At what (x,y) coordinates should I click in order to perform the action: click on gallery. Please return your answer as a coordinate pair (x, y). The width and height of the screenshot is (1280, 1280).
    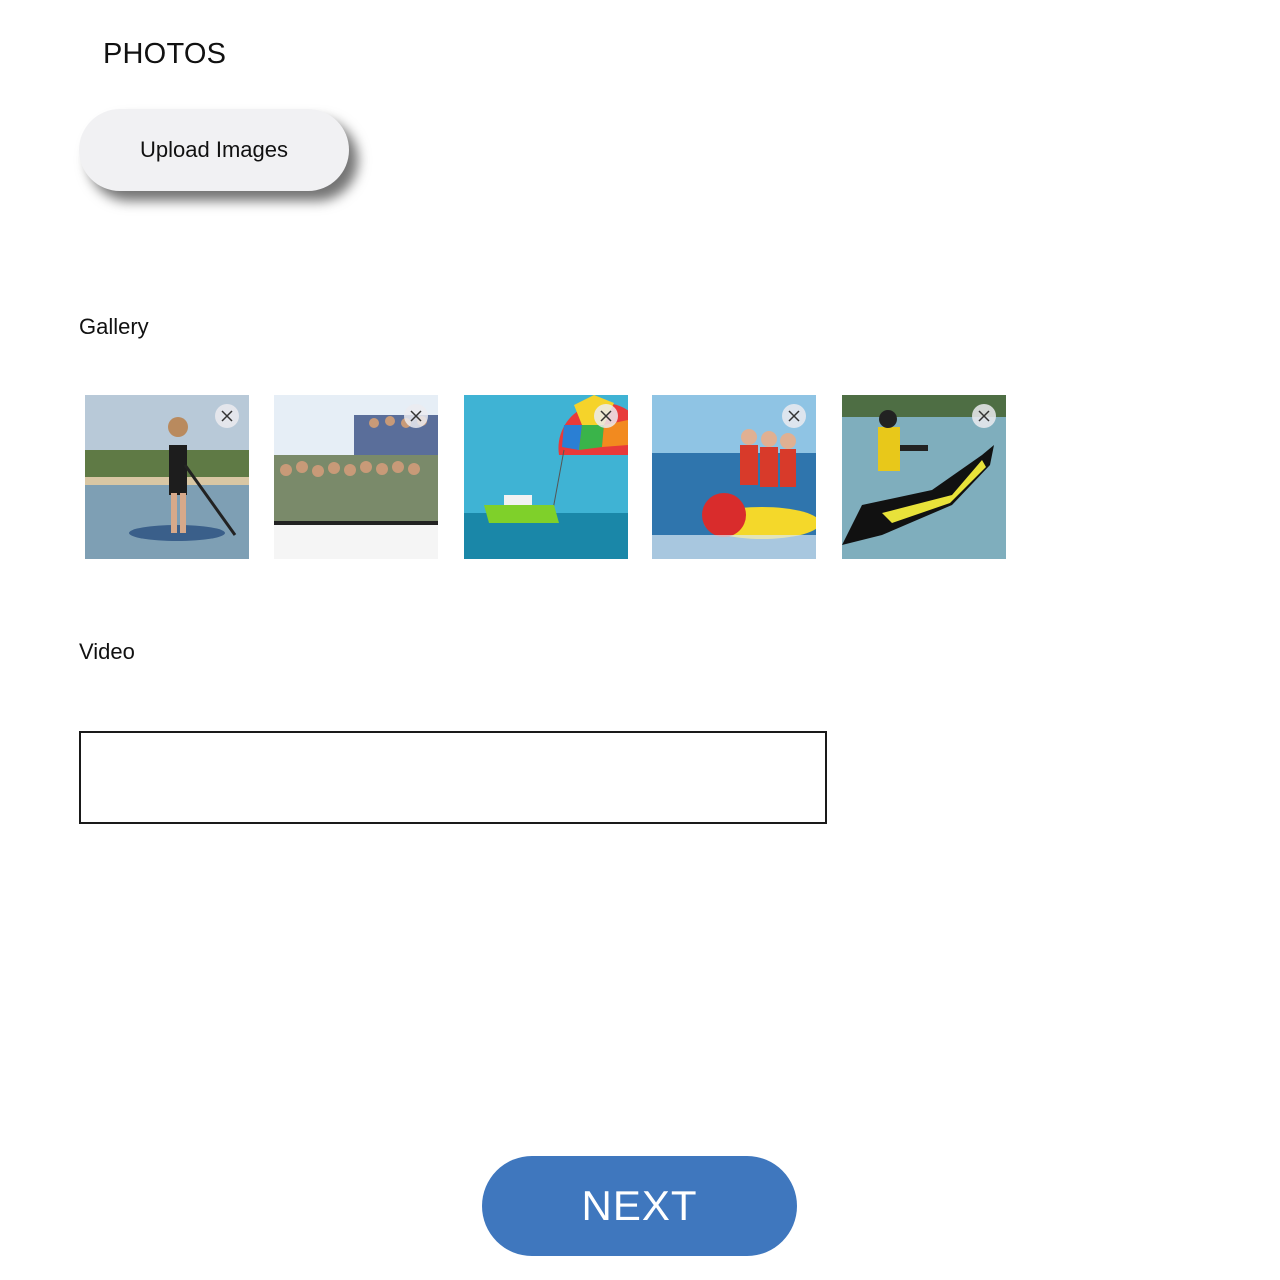
    Looking at the image, I should click on (640, 477).